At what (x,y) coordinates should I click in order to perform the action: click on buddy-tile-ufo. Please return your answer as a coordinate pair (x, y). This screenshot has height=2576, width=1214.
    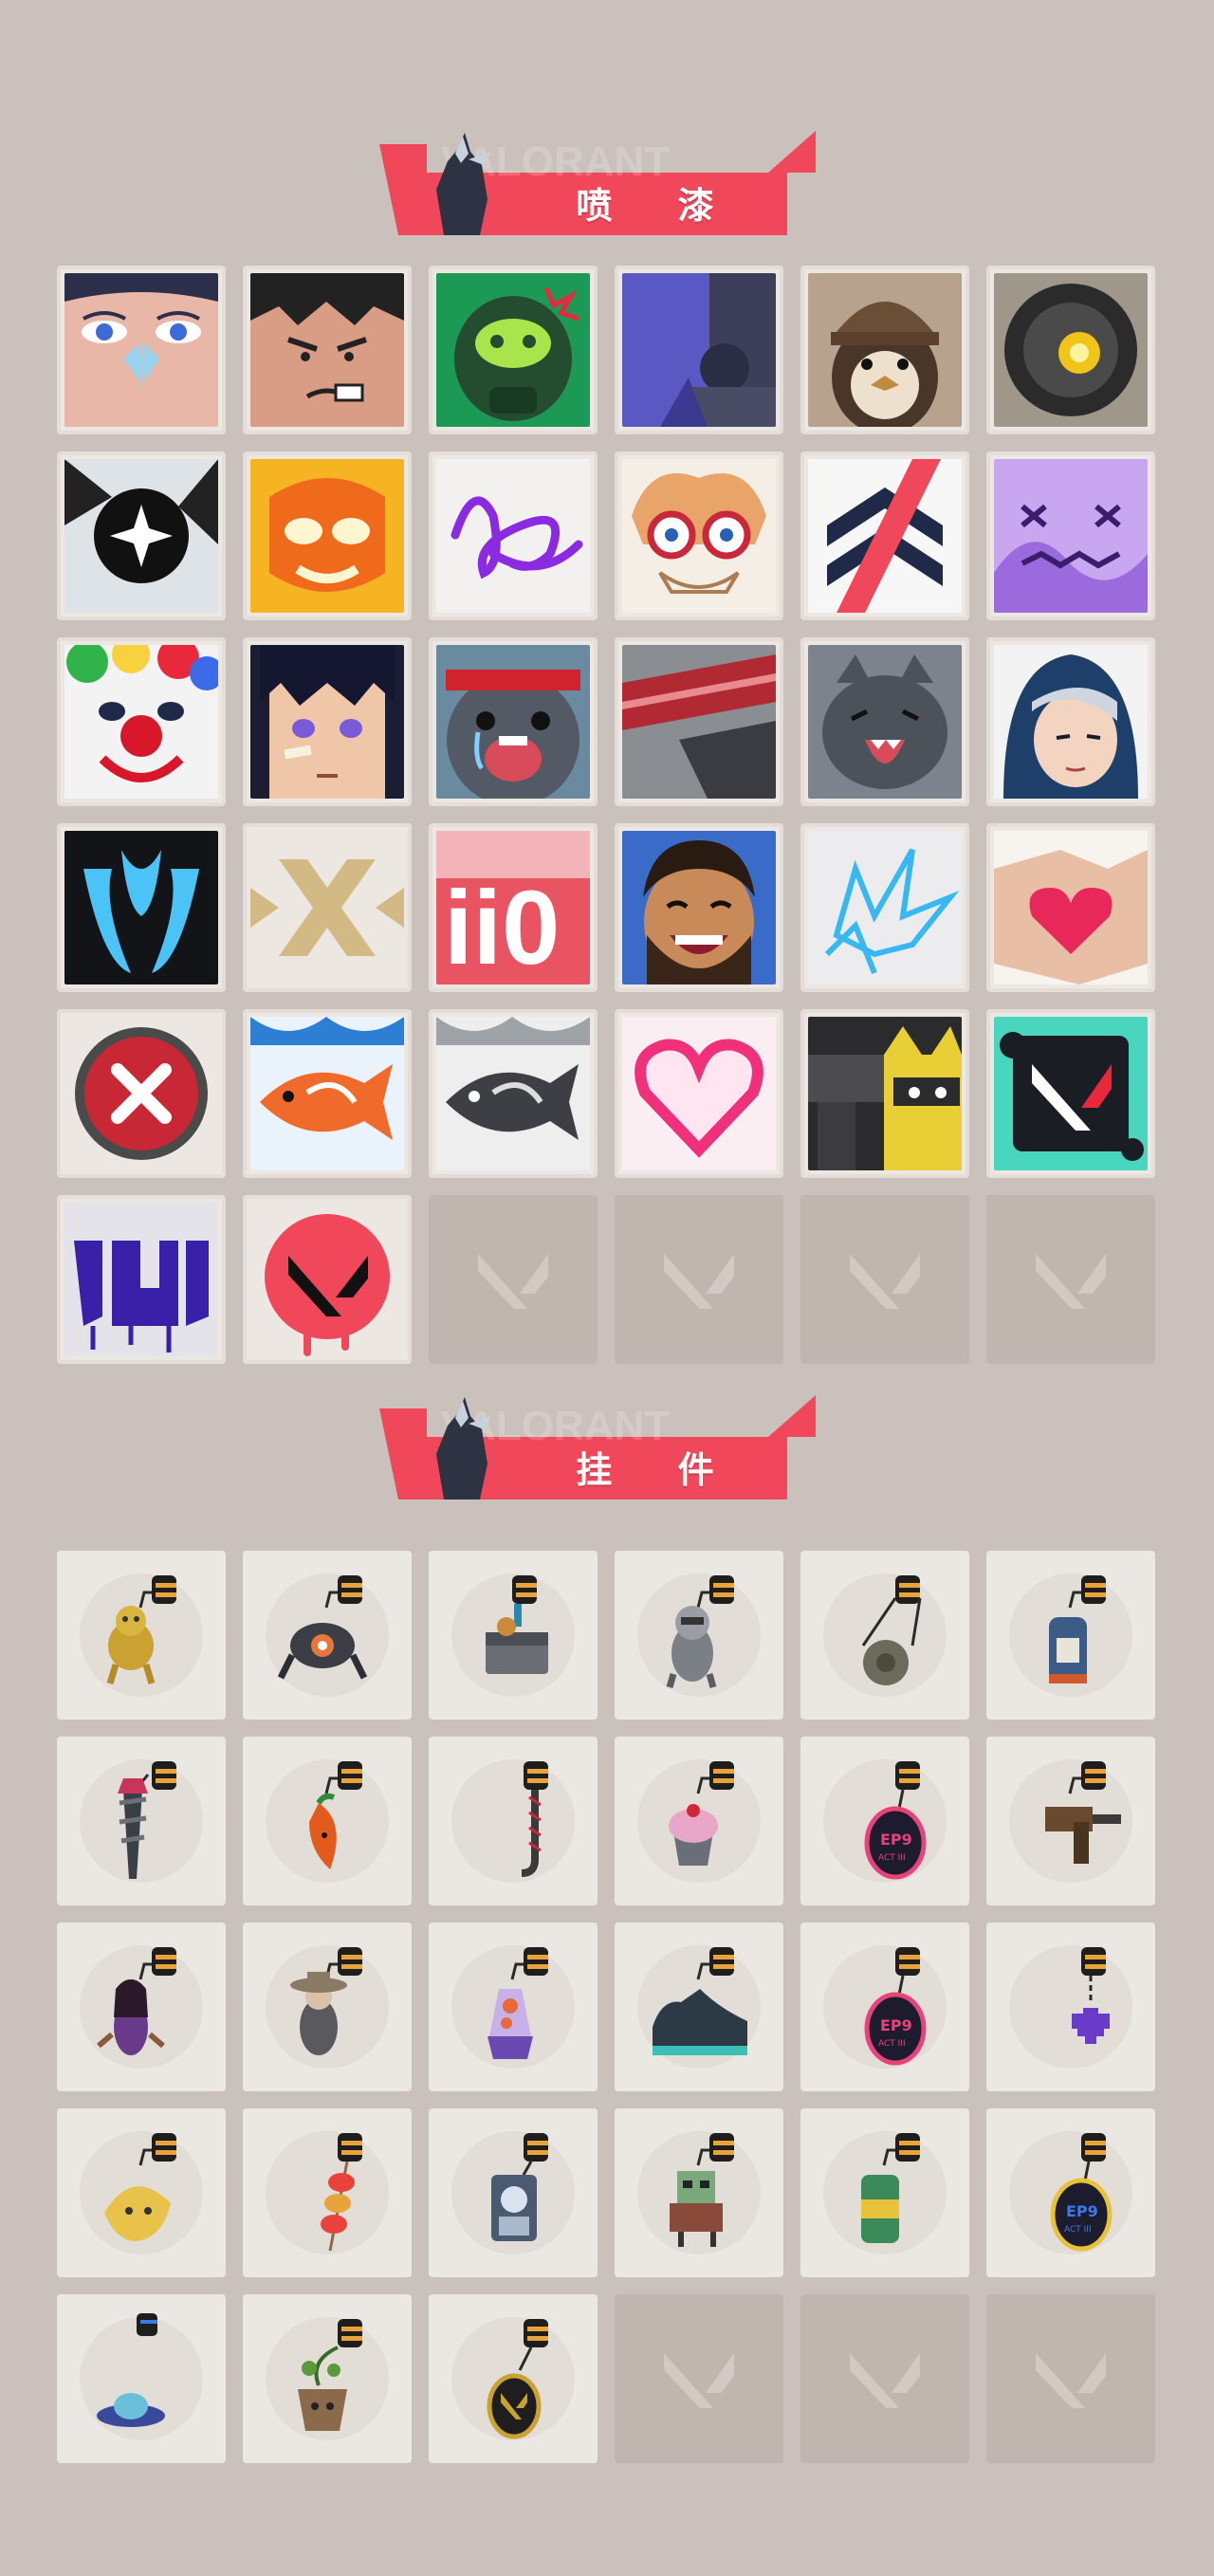
    Looking at the image, I should click on (141, 2378).